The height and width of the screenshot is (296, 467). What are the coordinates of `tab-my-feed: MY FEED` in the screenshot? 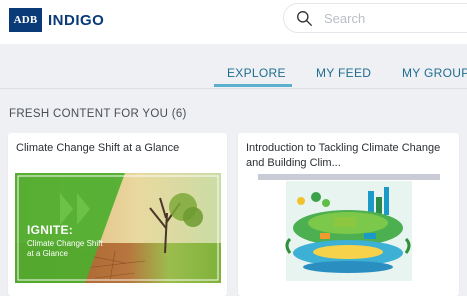 It's located at (343, 73).